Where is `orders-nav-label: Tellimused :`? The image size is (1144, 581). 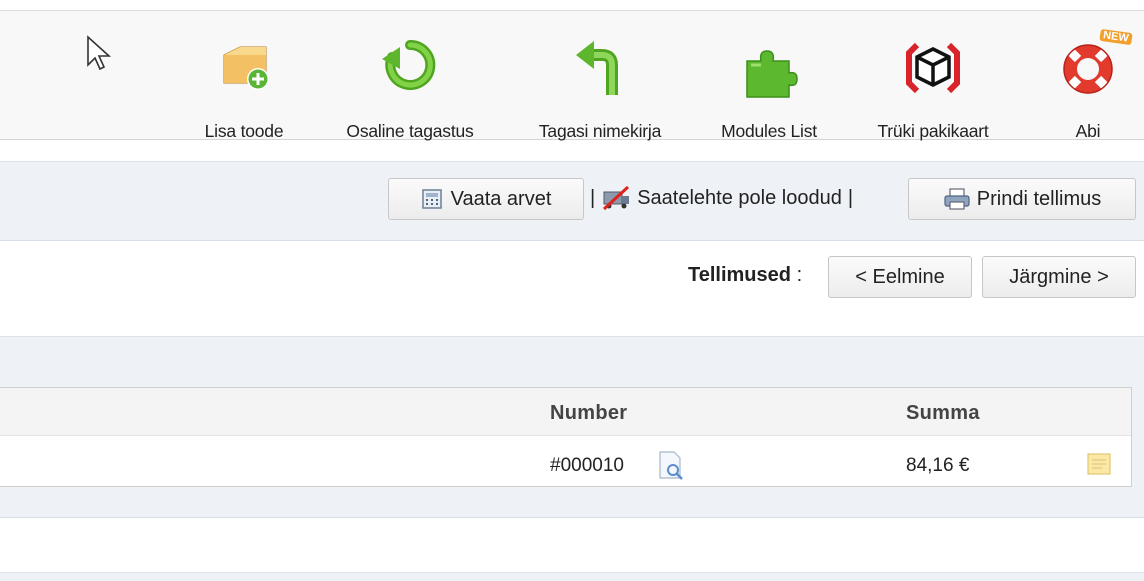
orders-nav-label: Tellimused : is located at coordinates (745, 275).